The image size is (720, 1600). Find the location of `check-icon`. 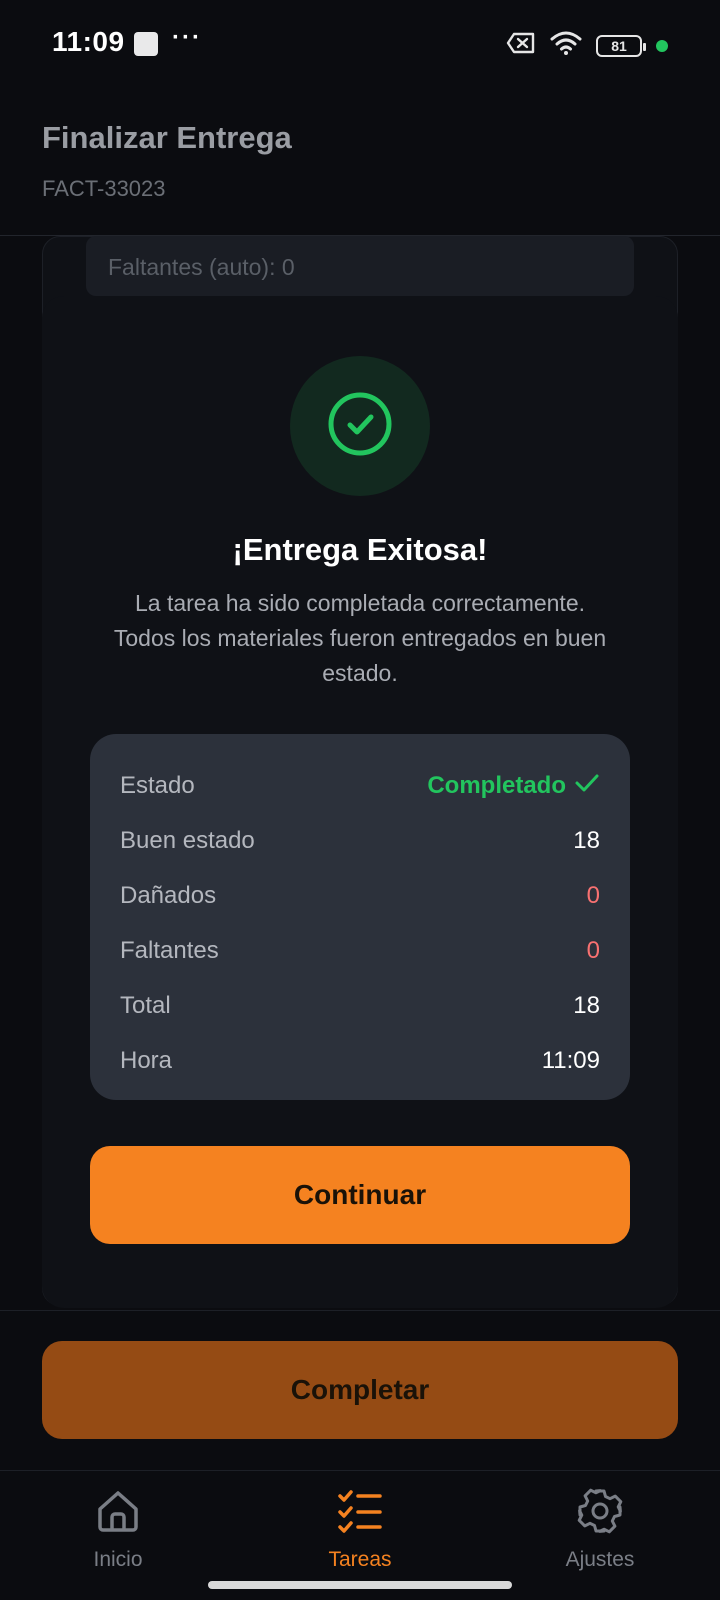

check-icon is located at coordinates (587, 786).